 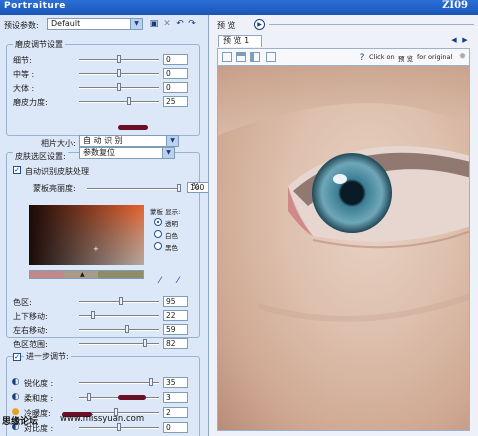 What do you see at coordinates (271, 57) in the screenshot?
I see `side-by-side-icon` at bounding box center [271, 57].